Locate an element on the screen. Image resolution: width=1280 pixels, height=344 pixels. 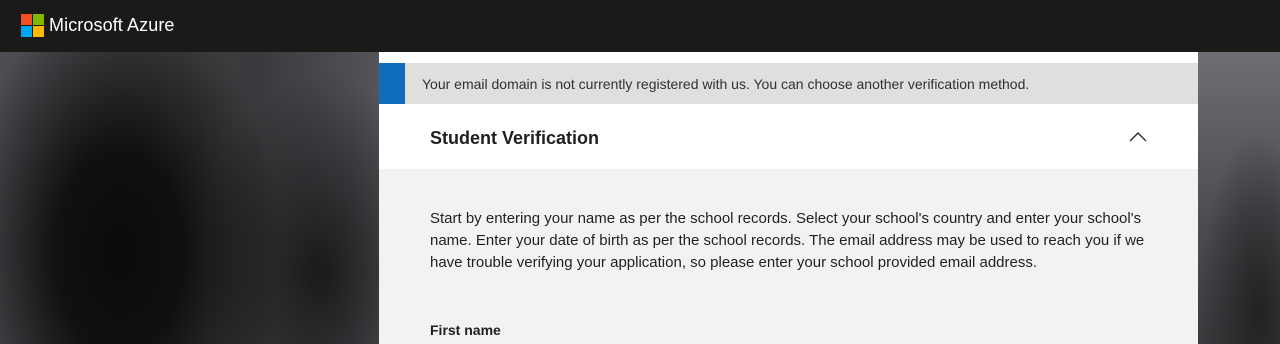
brand-name: Microsoft Azure is located at coordinates (112, 25).